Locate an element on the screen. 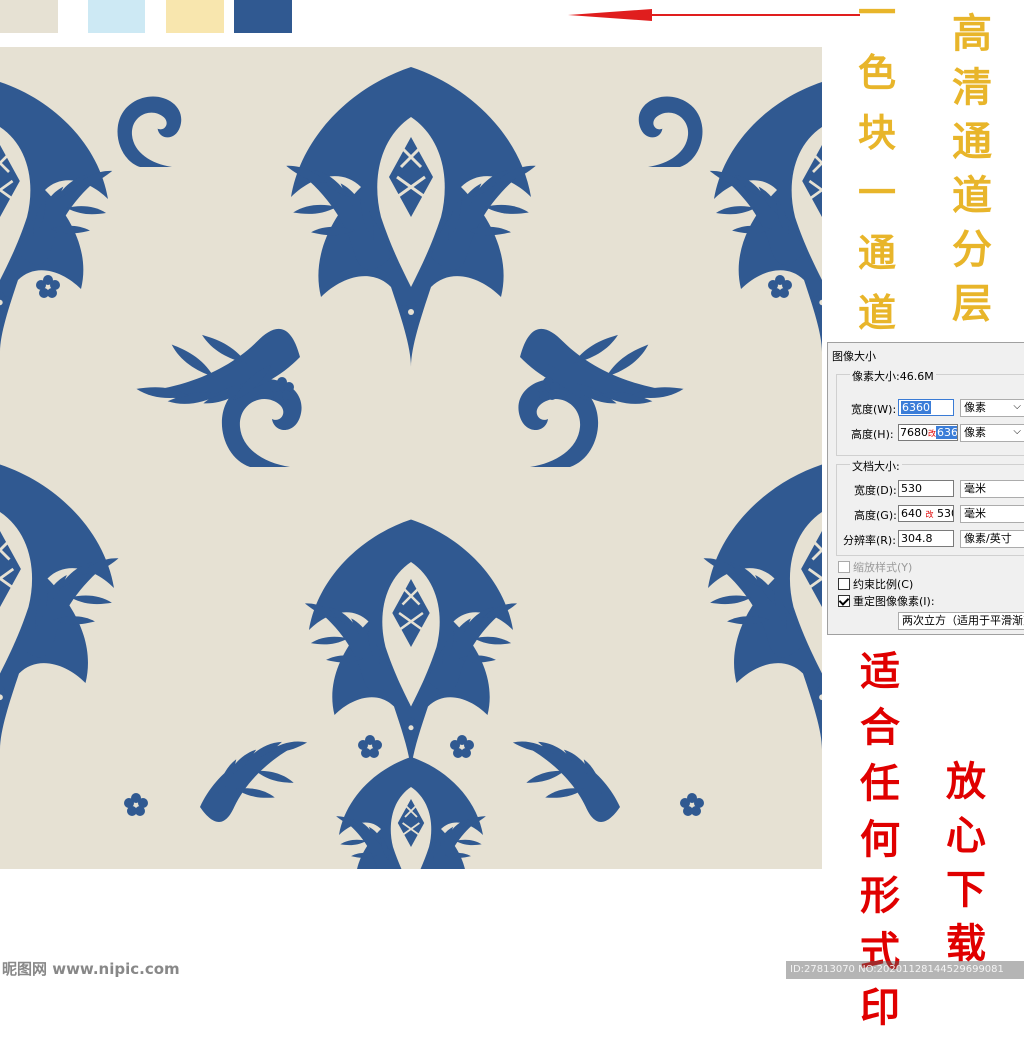  dialog-title: 图像大小 is located at coordinates (854, 356).